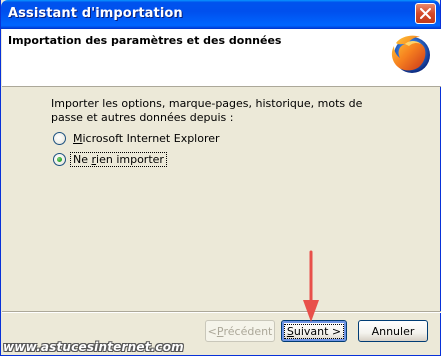 The height and width of the screenshot is (356, 441). I want to click on next-button-label: Suivant >, so click(314, 331).